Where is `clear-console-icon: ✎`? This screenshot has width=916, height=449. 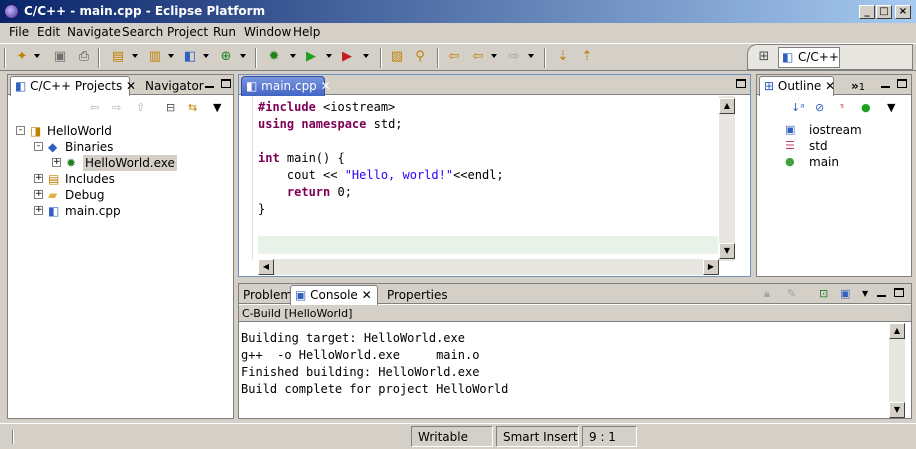 clear-console-icon: ✎ is located at coordinates (791, 293).